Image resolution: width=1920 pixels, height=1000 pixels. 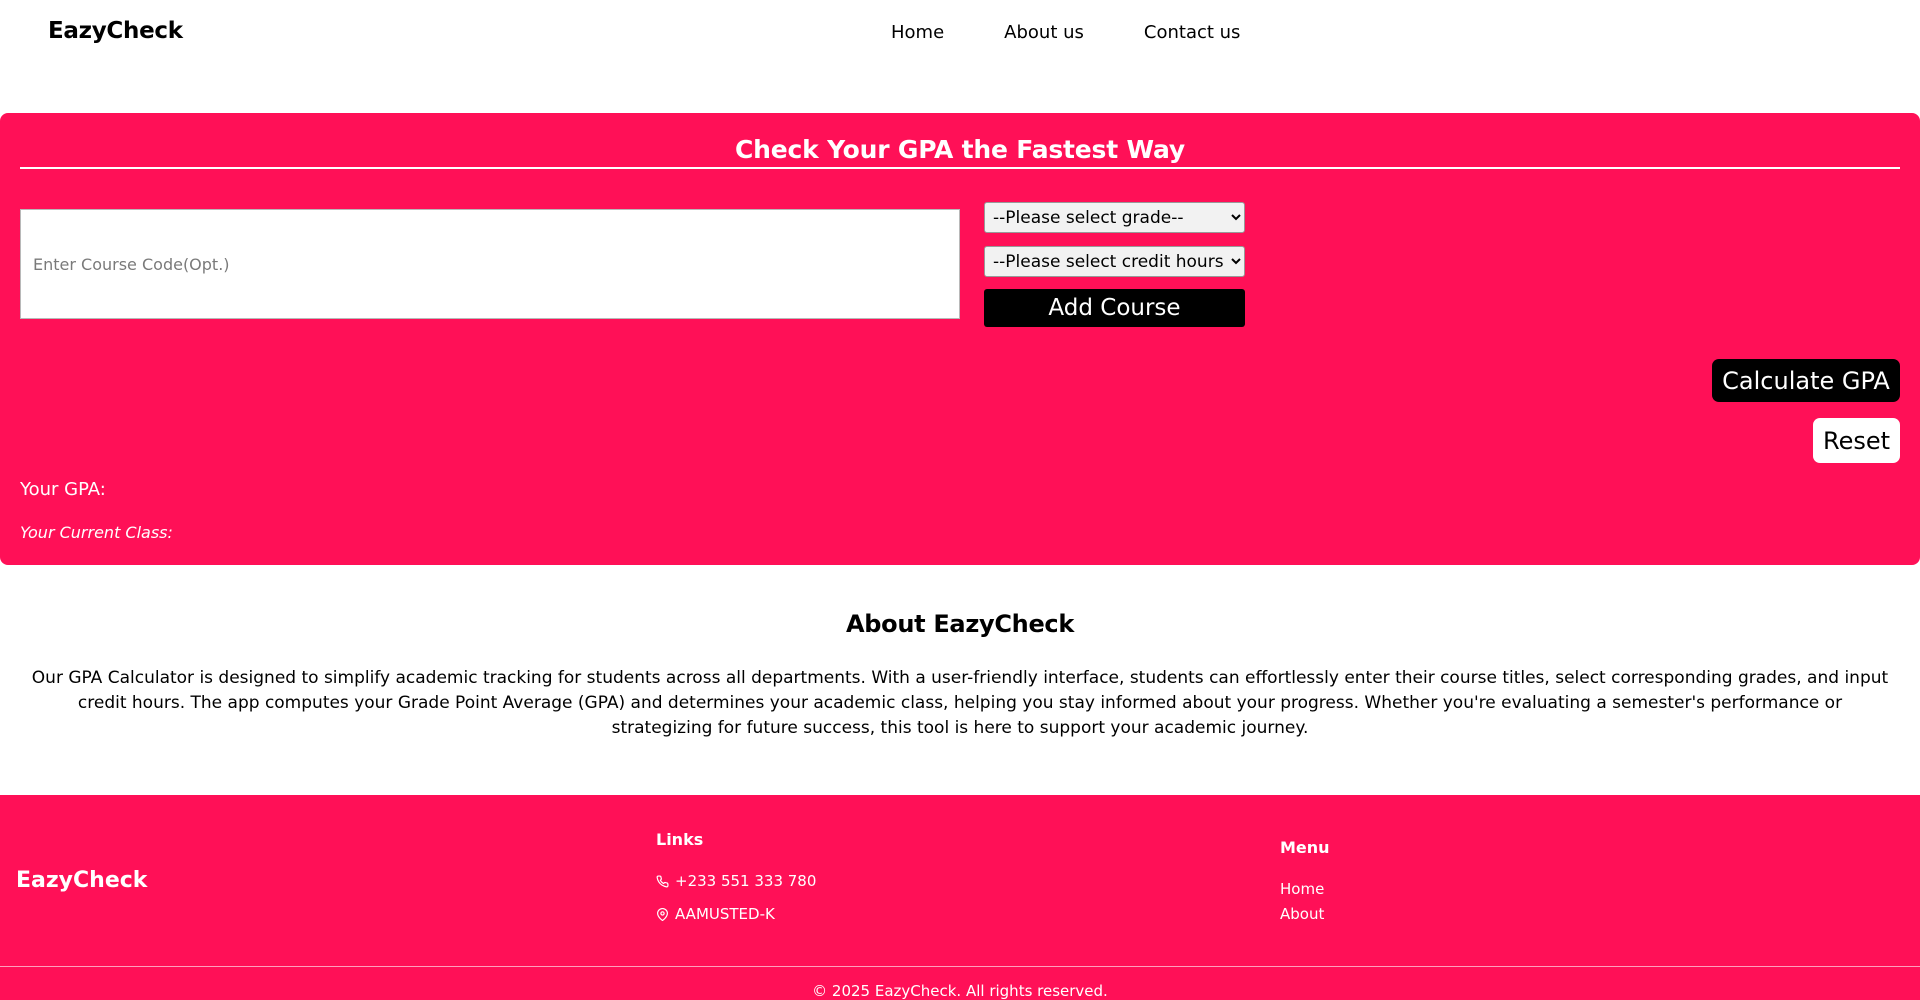 I want to click on footer-menu-about: About, so click(x=1302, y=914).